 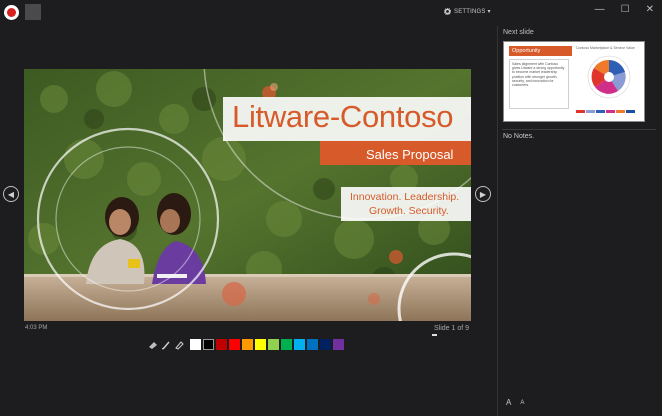 I want to click on next-slide-legend, so click(x=605, y=111).